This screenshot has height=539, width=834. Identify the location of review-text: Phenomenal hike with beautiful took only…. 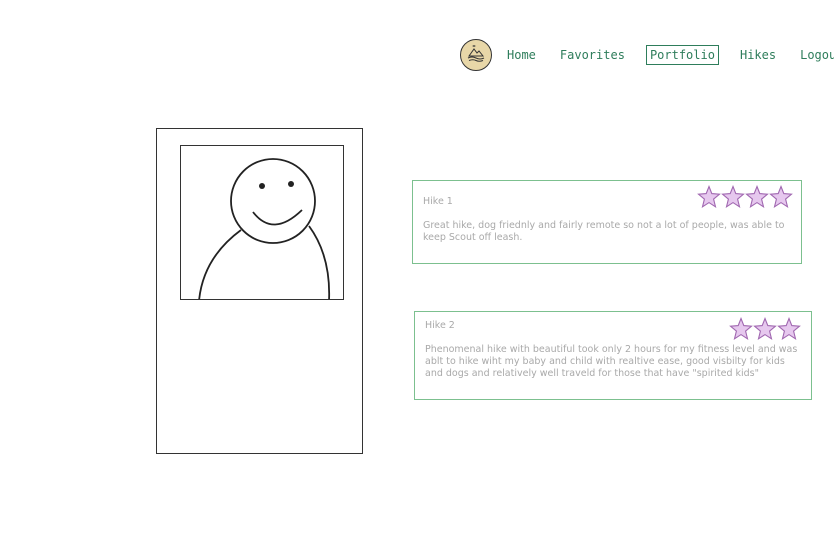
(611, 361).